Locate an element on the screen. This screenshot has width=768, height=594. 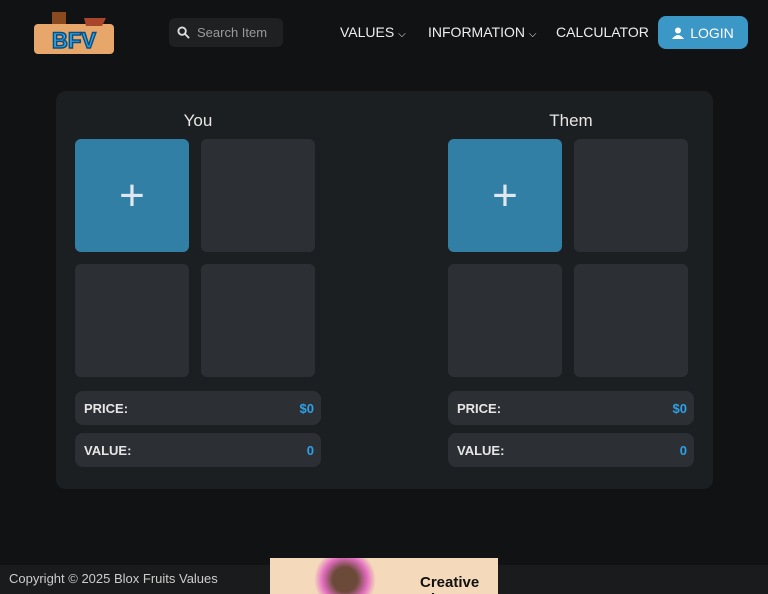
menu-calculator: CALCULATOR is located at coordinates (602, 32).